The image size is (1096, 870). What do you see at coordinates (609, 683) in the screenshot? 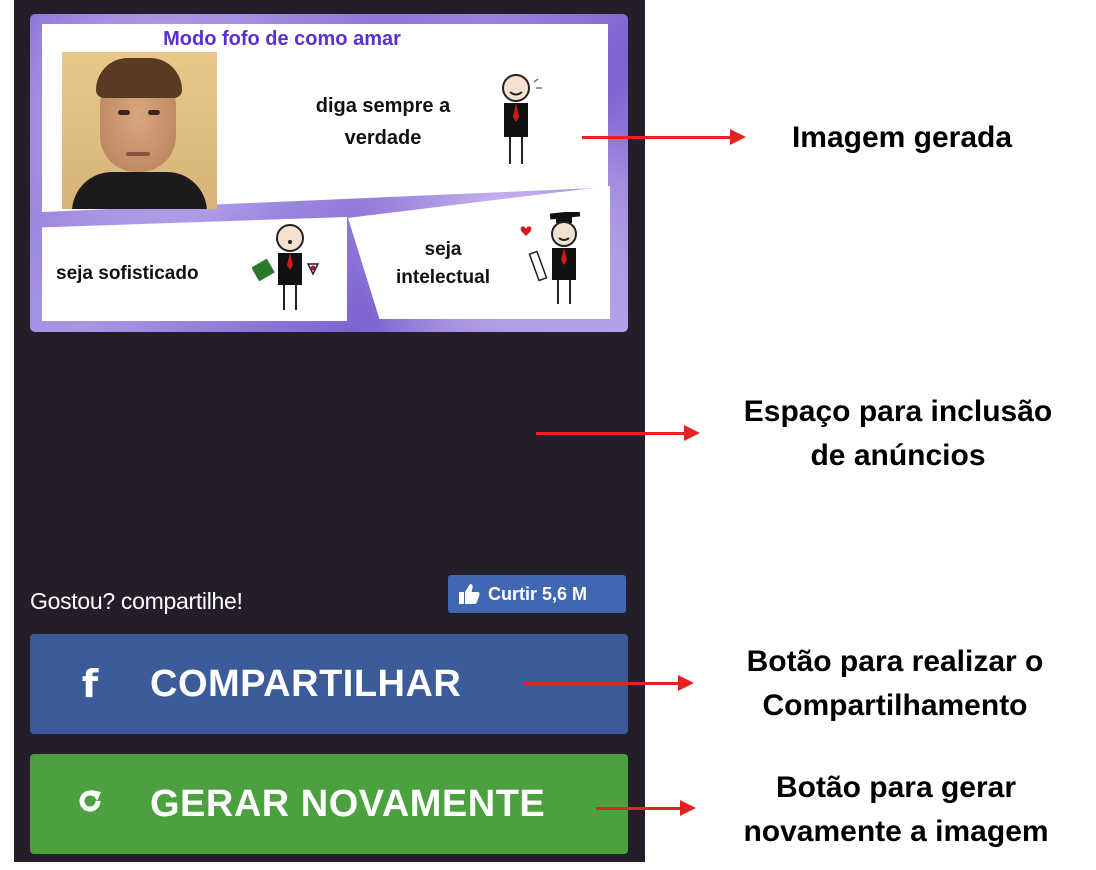
I see `arrow-share` at bounding box center [609, 683].